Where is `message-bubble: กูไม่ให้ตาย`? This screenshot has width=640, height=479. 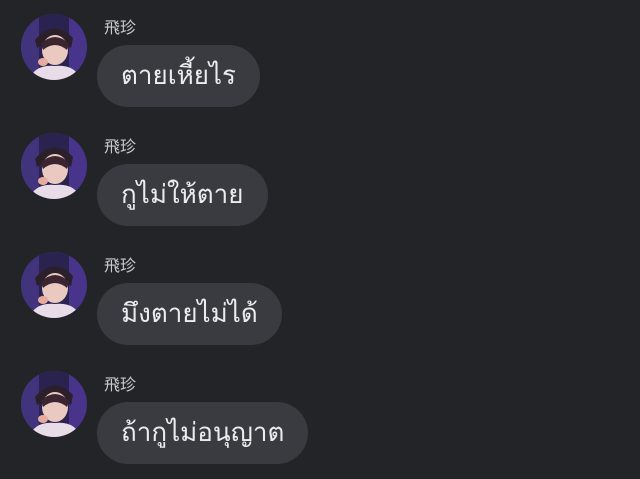 message-bubble: กูไม่ให้ตาย is located at coordinates (182, 195).